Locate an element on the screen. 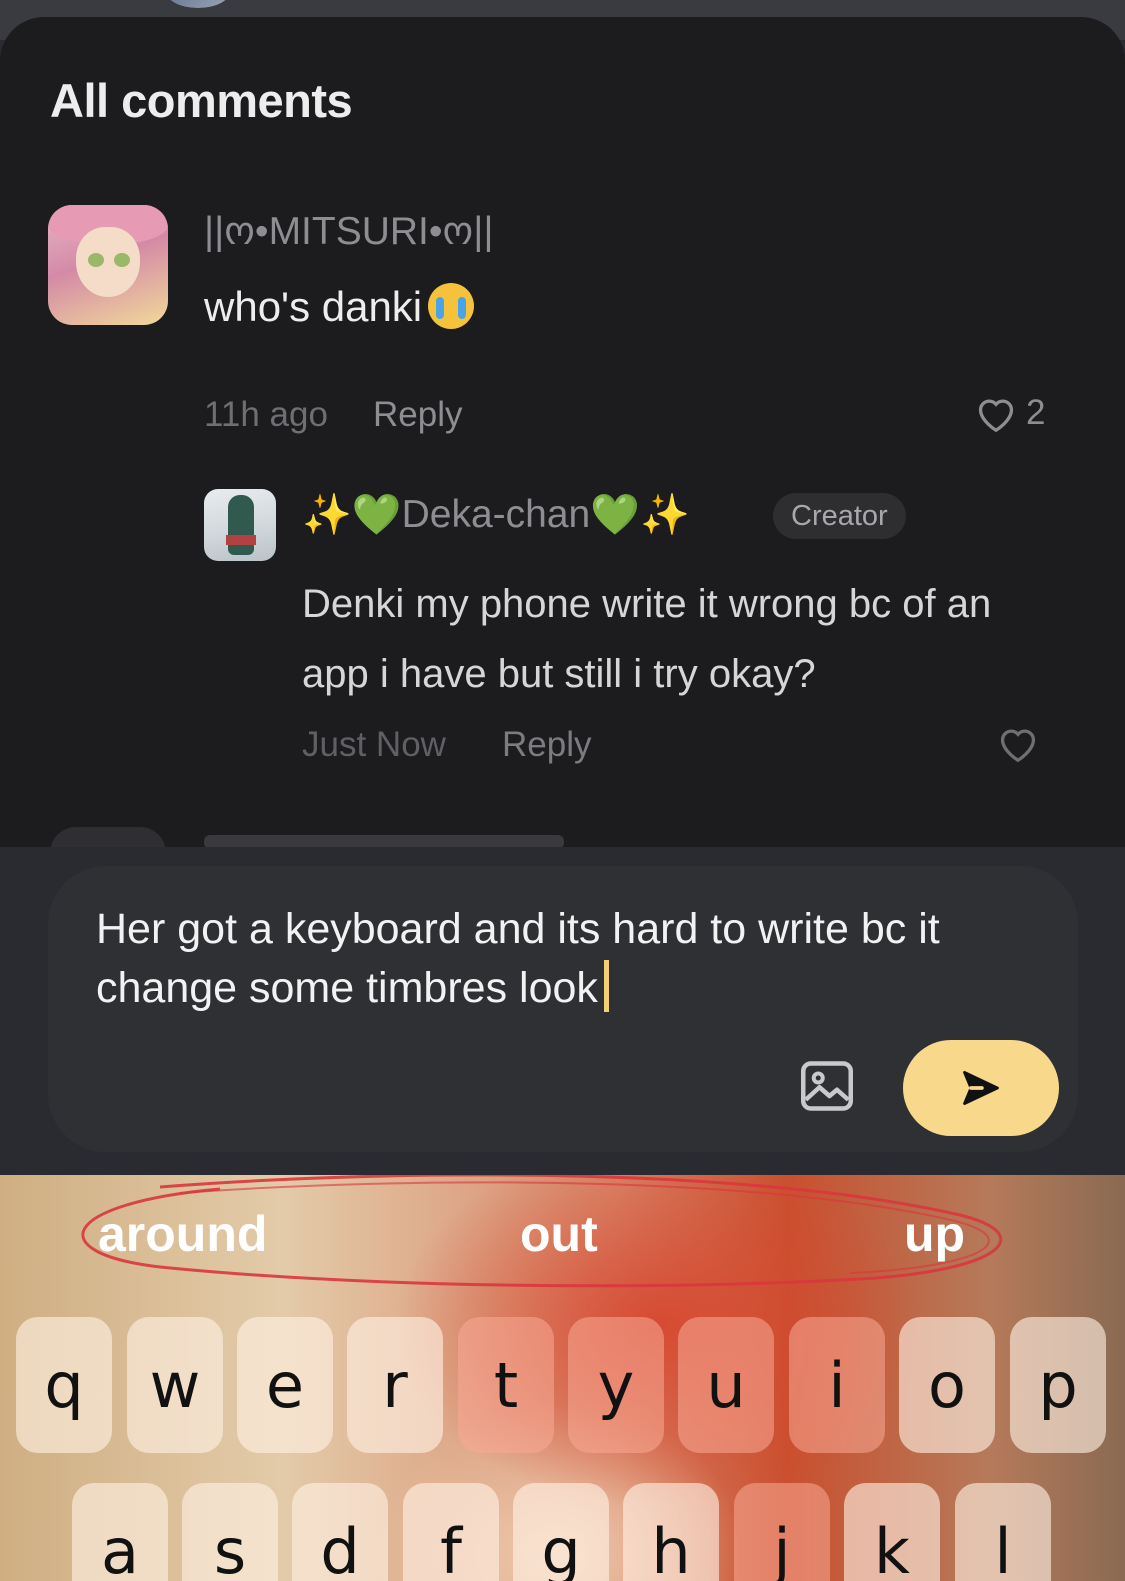  reply-like-button is located at coordinates (1018, 745).